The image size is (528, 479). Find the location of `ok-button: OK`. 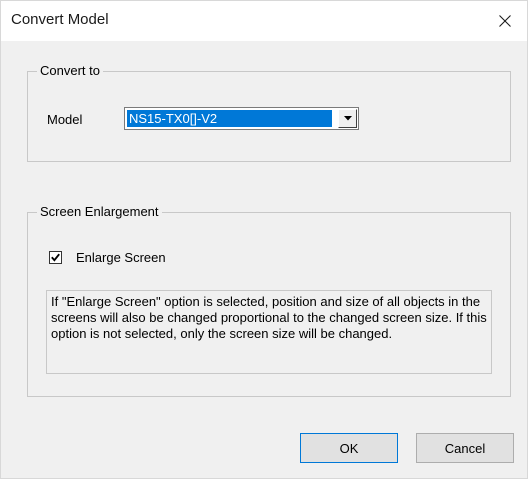

ok-button: OK is located at coordinates (349, 448).